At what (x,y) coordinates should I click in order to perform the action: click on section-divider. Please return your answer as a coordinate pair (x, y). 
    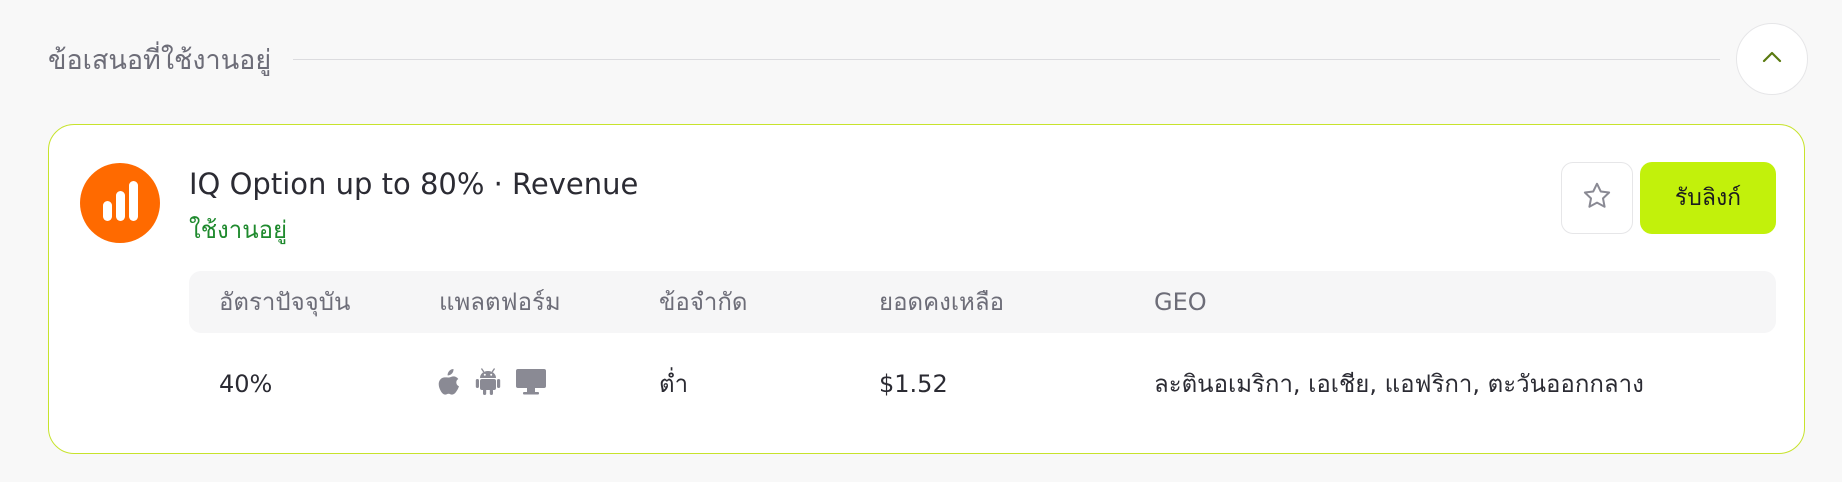
    Looking at the image, I should click on (1006, 59).